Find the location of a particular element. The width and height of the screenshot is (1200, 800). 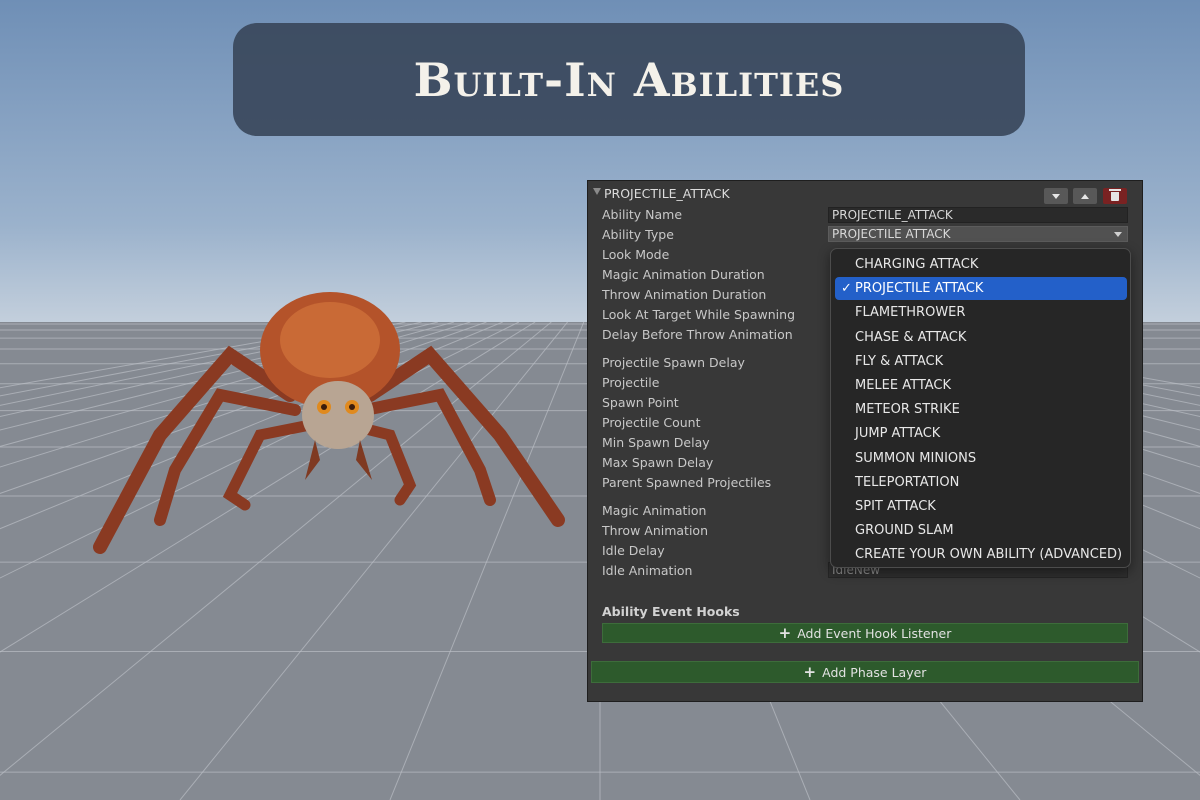

delete-button is located at coordinates (1115, 196).